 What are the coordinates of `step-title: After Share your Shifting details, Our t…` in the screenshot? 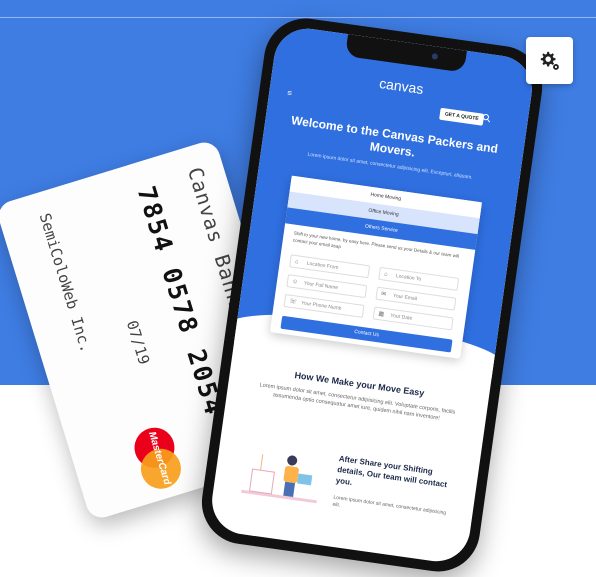 It's located at (391, 472).